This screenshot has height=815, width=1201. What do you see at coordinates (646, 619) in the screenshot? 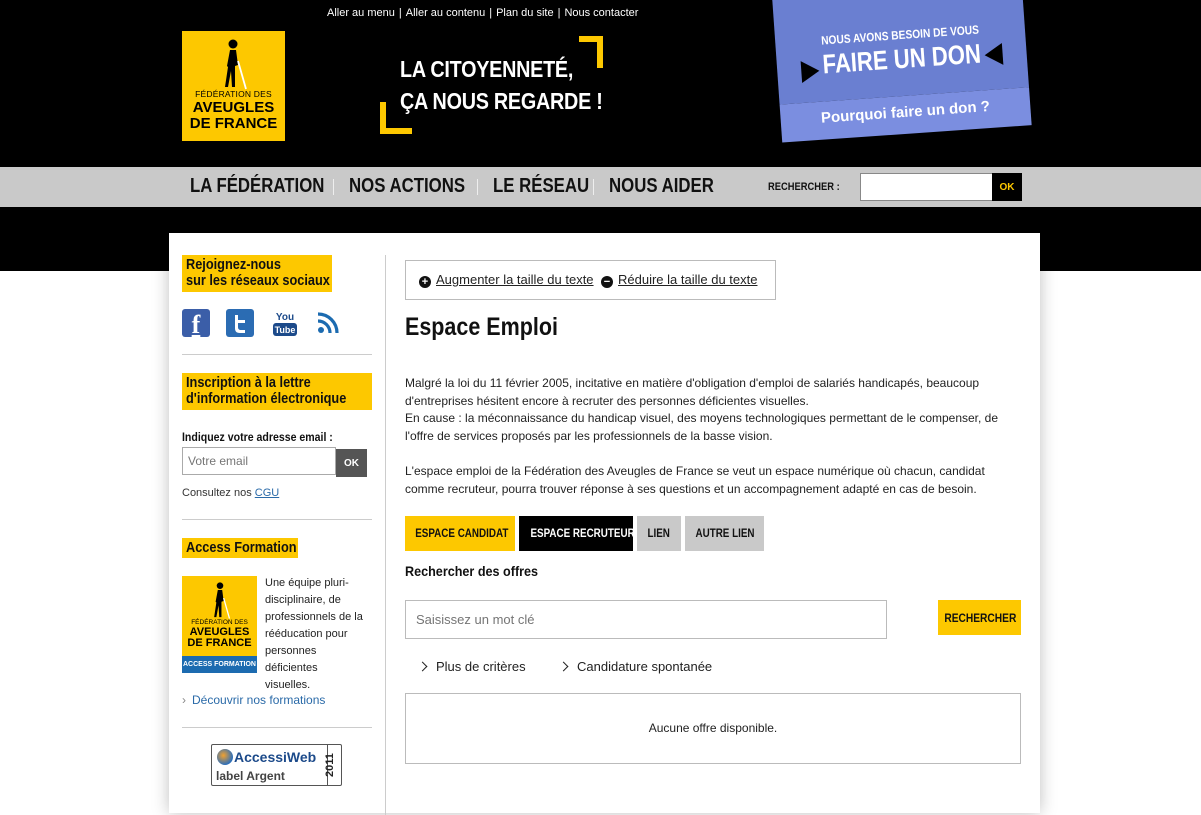
I see `keyword-search-input` at bounding box center [646, 619].